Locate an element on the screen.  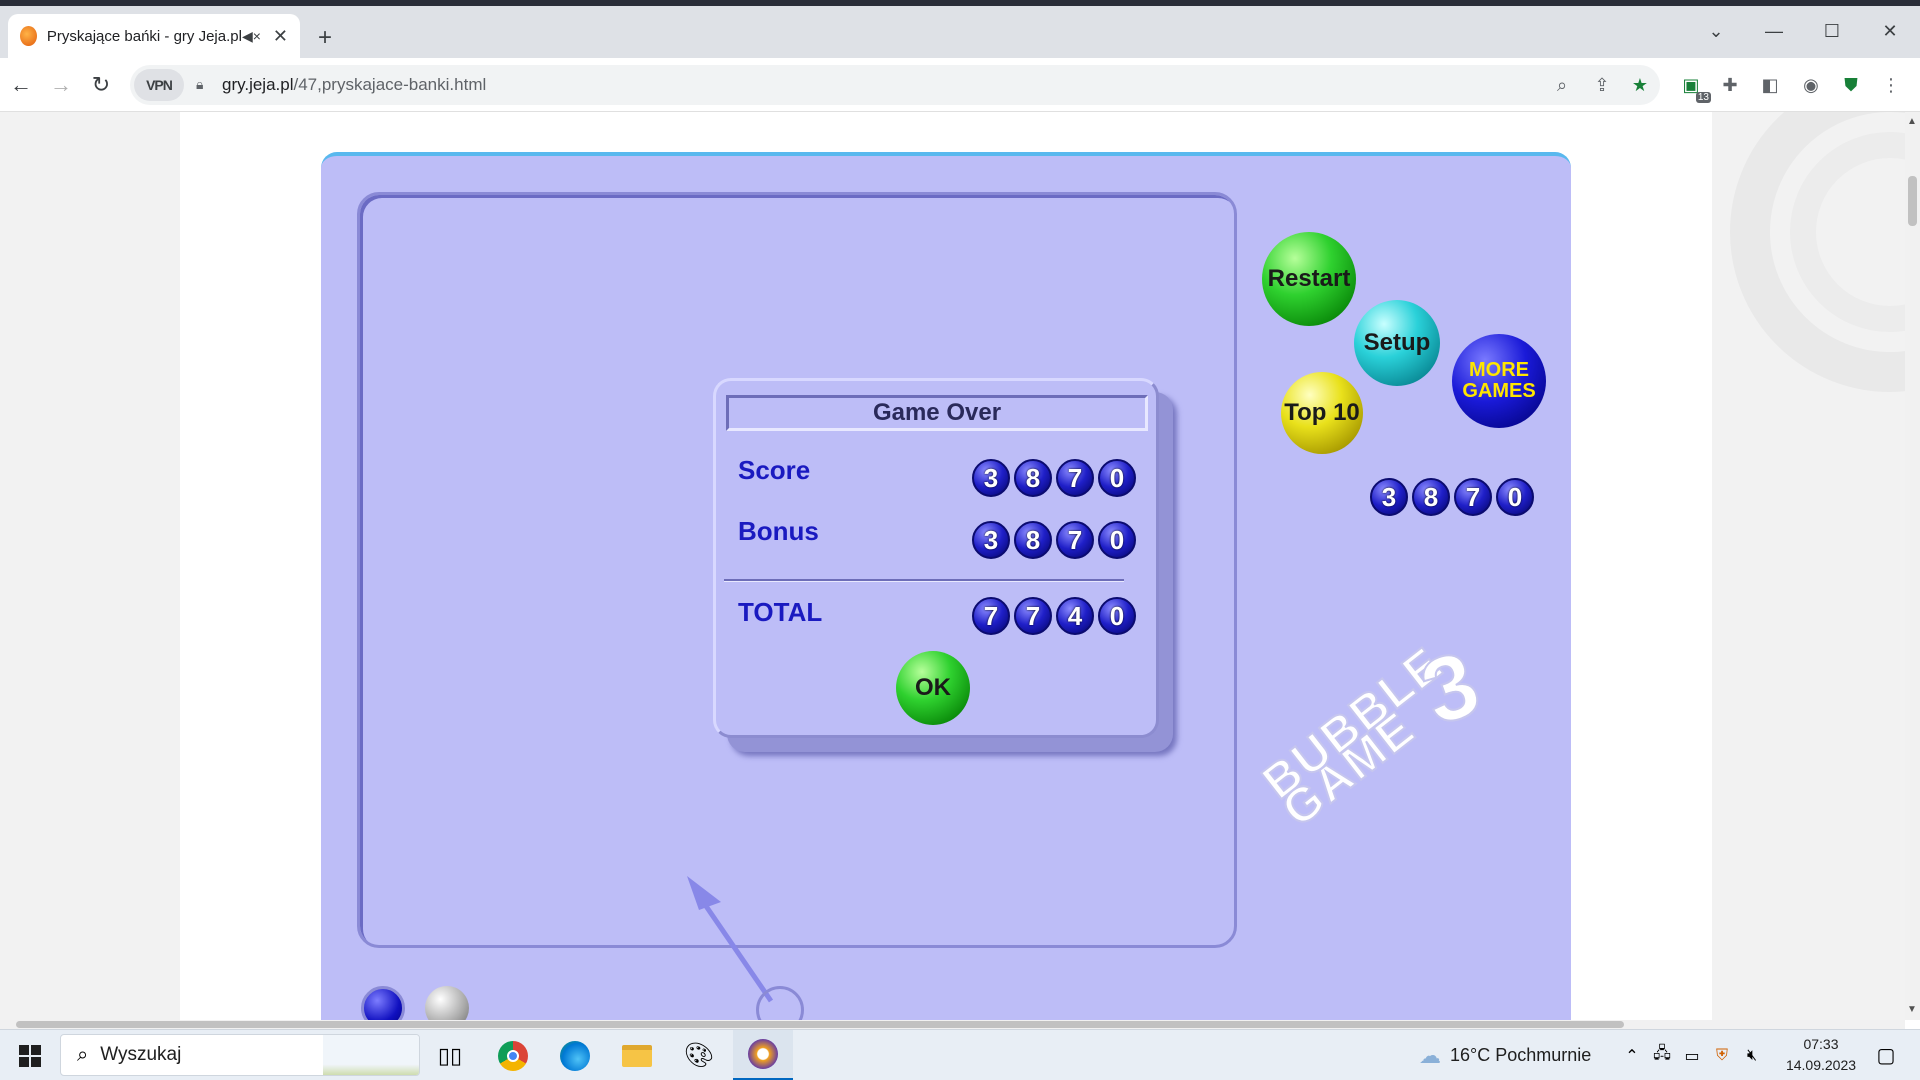
restart-label: Restart is located at coordinates (1309, 279).